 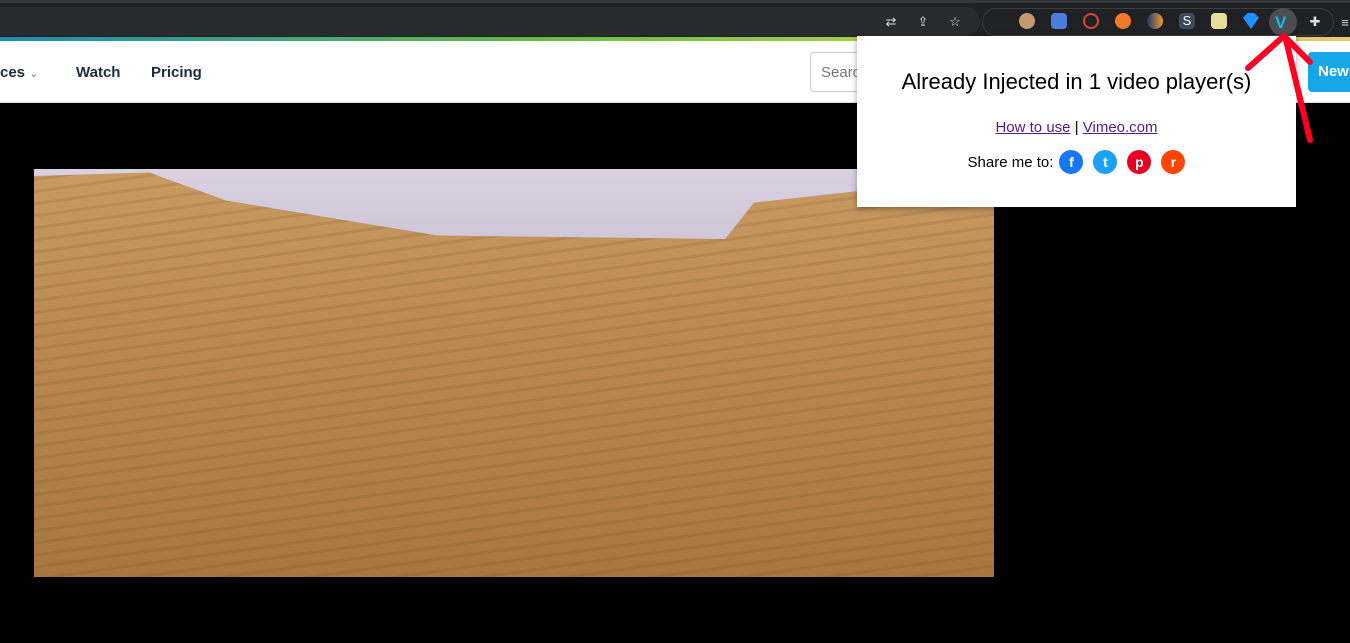 I want to click on google-translate-extension-icon, so click(x=1059, y=21).